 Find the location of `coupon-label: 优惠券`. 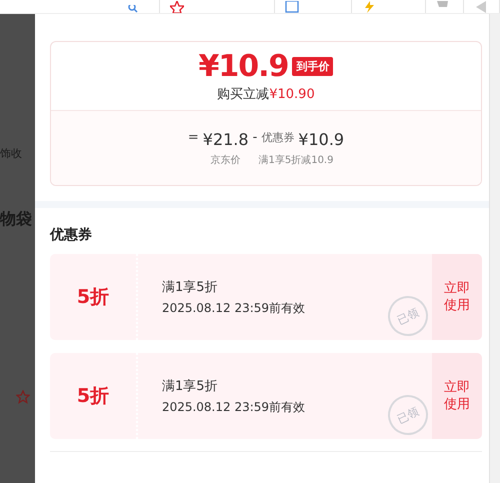

coupon-label: 优惠券 is located at coordinates (277, 137).